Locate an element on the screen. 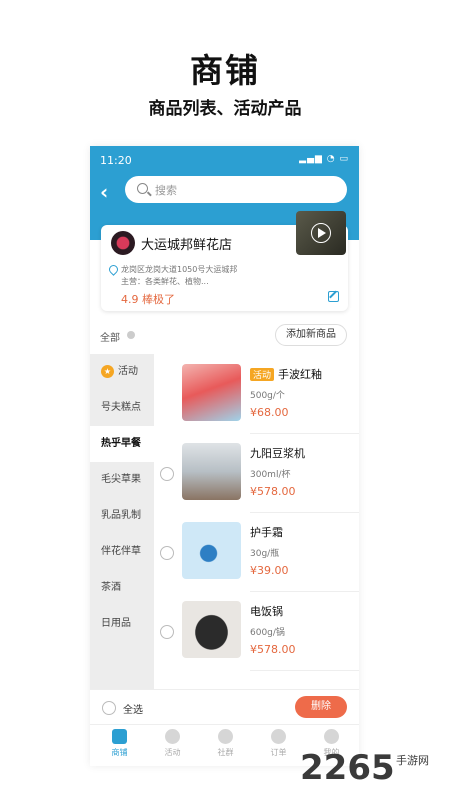 The height and width of the screenshot is (800, 450). add-product-button: 添加新商品 is located at coordinates (311, 335).